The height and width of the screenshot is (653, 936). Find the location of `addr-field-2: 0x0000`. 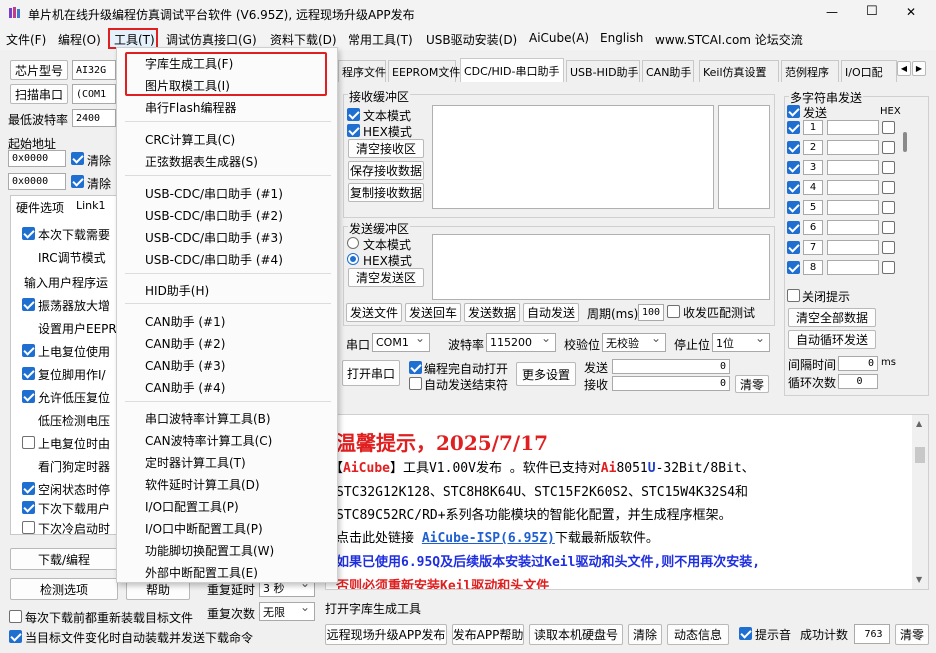

addr-field-2: 0x0000 is located at coordinates (37, 181).